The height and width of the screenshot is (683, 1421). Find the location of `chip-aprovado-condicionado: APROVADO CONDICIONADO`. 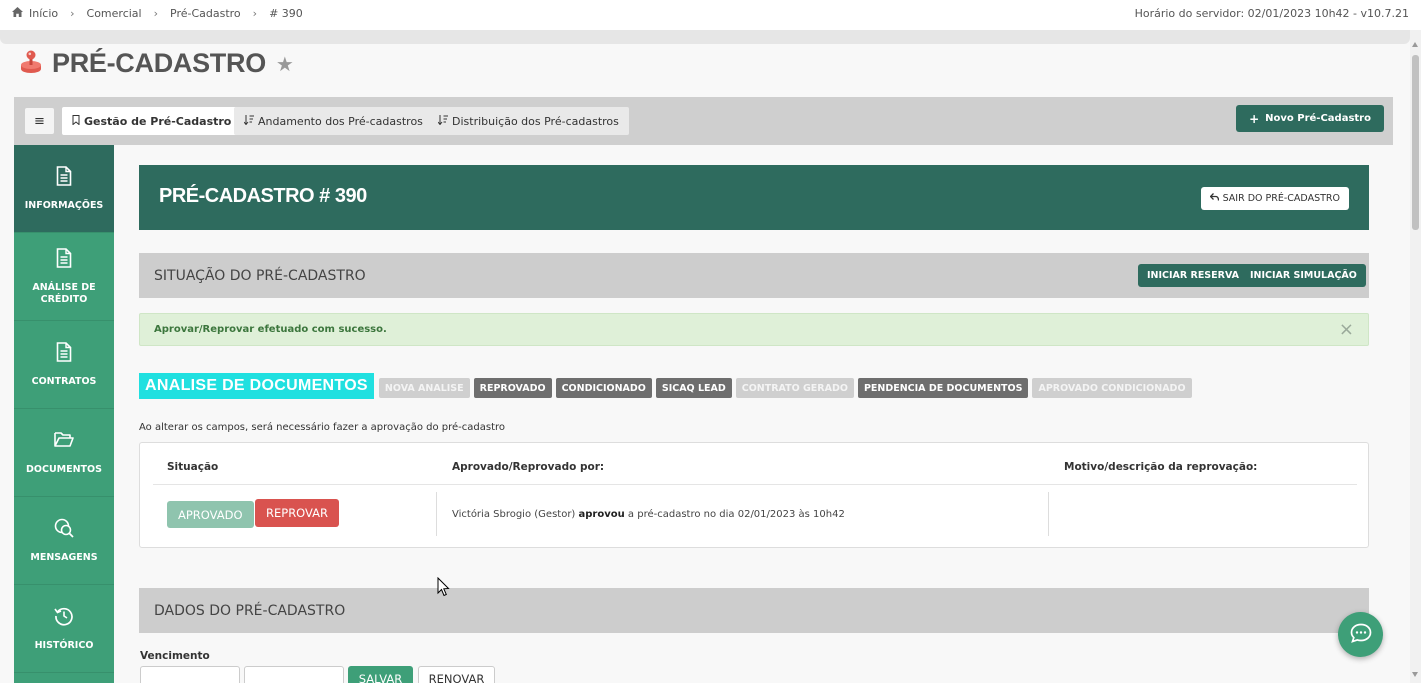

chip-aprovado-condicionado: APROVADO CONDICIONADO is located at coordinates (1112, 388).